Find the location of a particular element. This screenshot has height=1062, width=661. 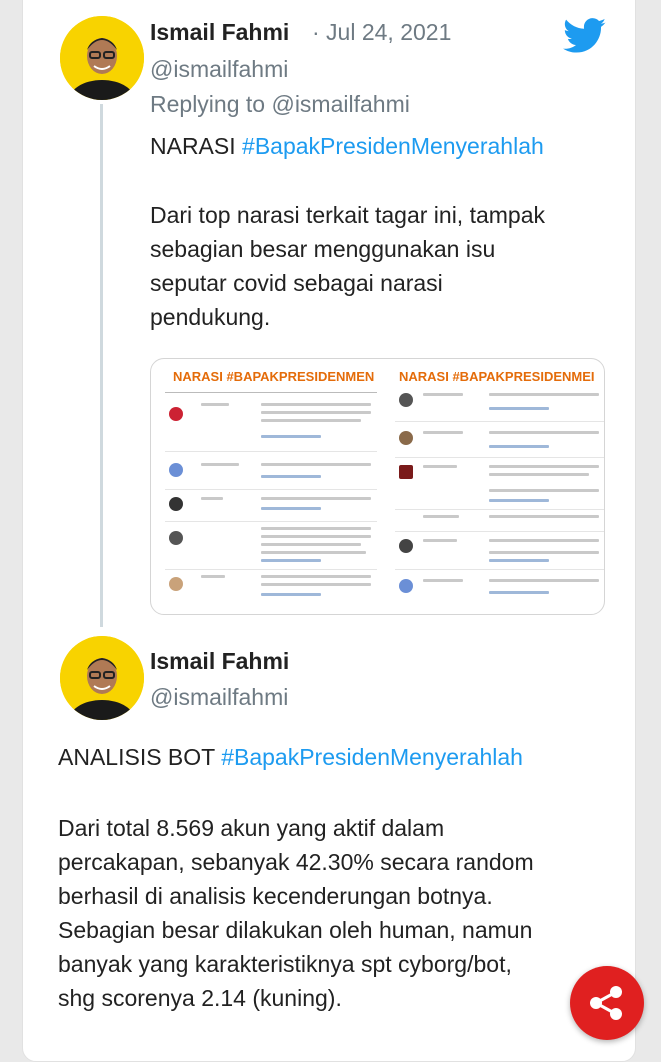

share-icon is located at coordinates (606, 1003).